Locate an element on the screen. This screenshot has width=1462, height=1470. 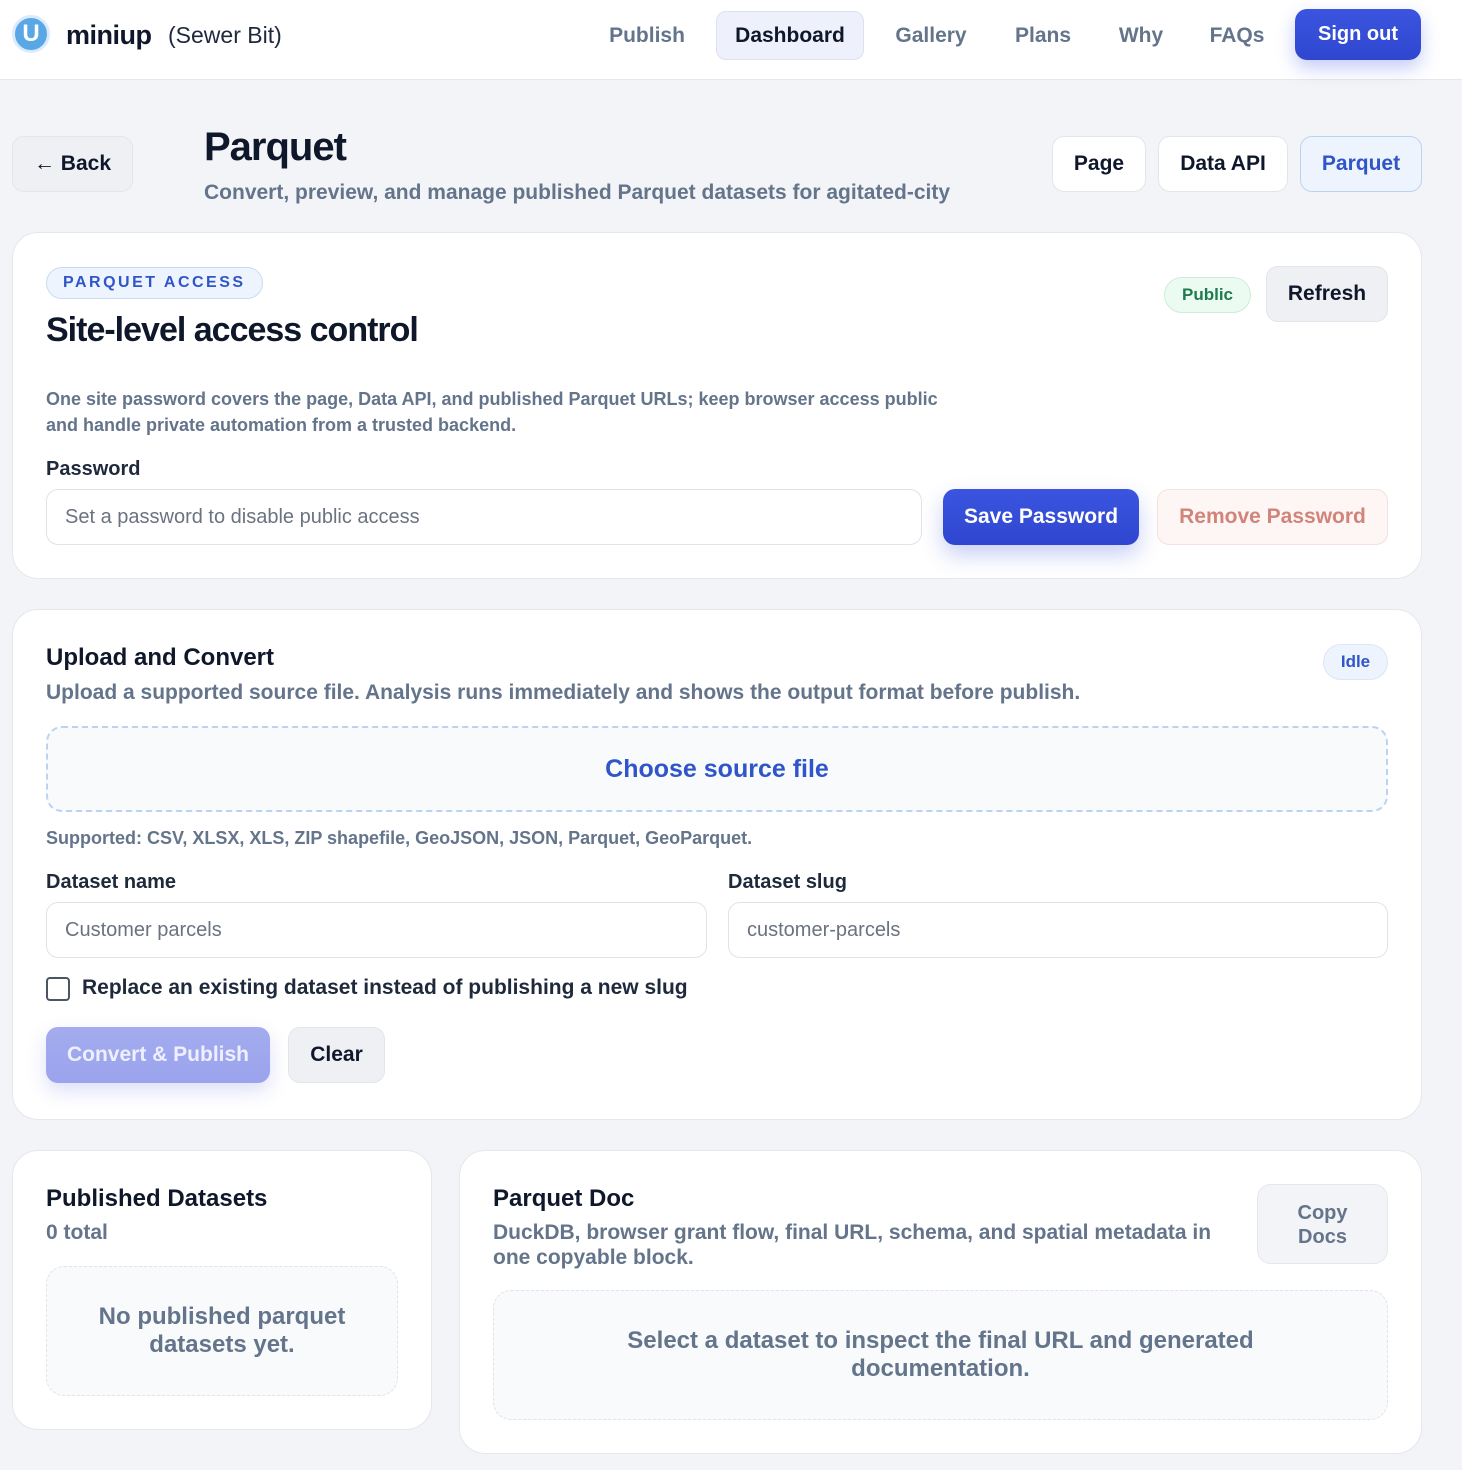
copy-docs-label-line1: Copy is located at coordinates (1322, 1213).